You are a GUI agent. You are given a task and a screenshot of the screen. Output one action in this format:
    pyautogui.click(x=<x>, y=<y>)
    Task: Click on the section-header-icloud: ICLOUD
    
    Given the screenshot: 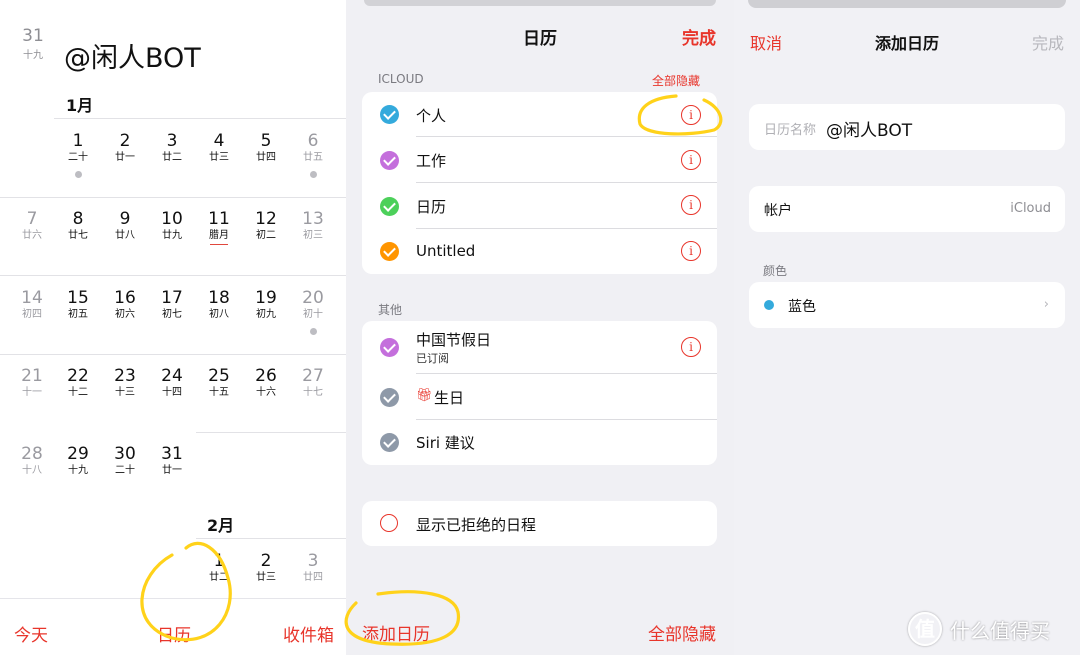 What is the action you would take?
    pyautogui.click(x=401, y=79)
    